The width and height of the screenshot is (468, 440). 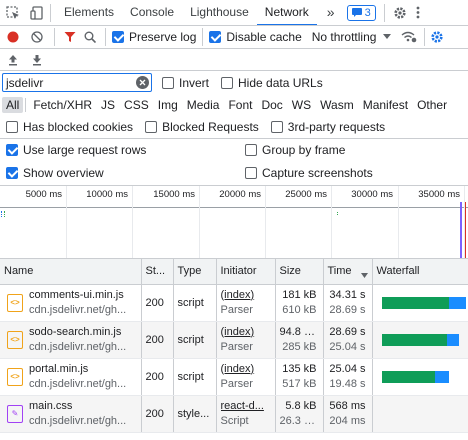 What do you see at coordinates (409, 37) in the screenshot?
I see `network-conditions-icon` at bounding box center [409, 37].